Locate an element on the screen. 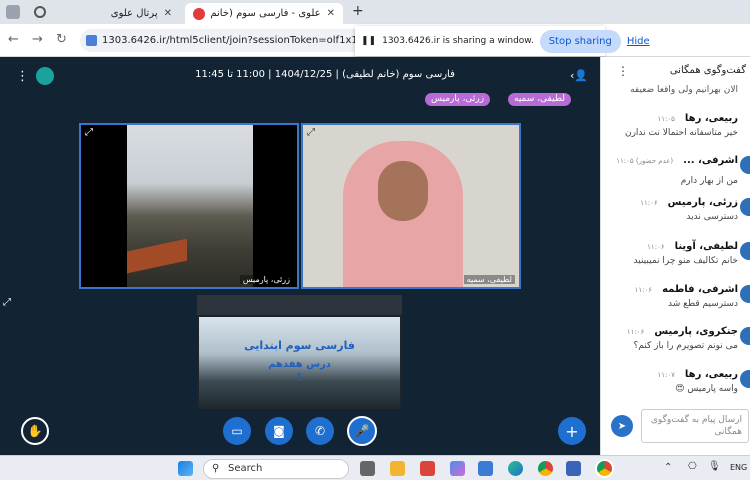 This screenshot has height=480, width=750. search-icon: ⚲ is located at coordinates (216, 468).